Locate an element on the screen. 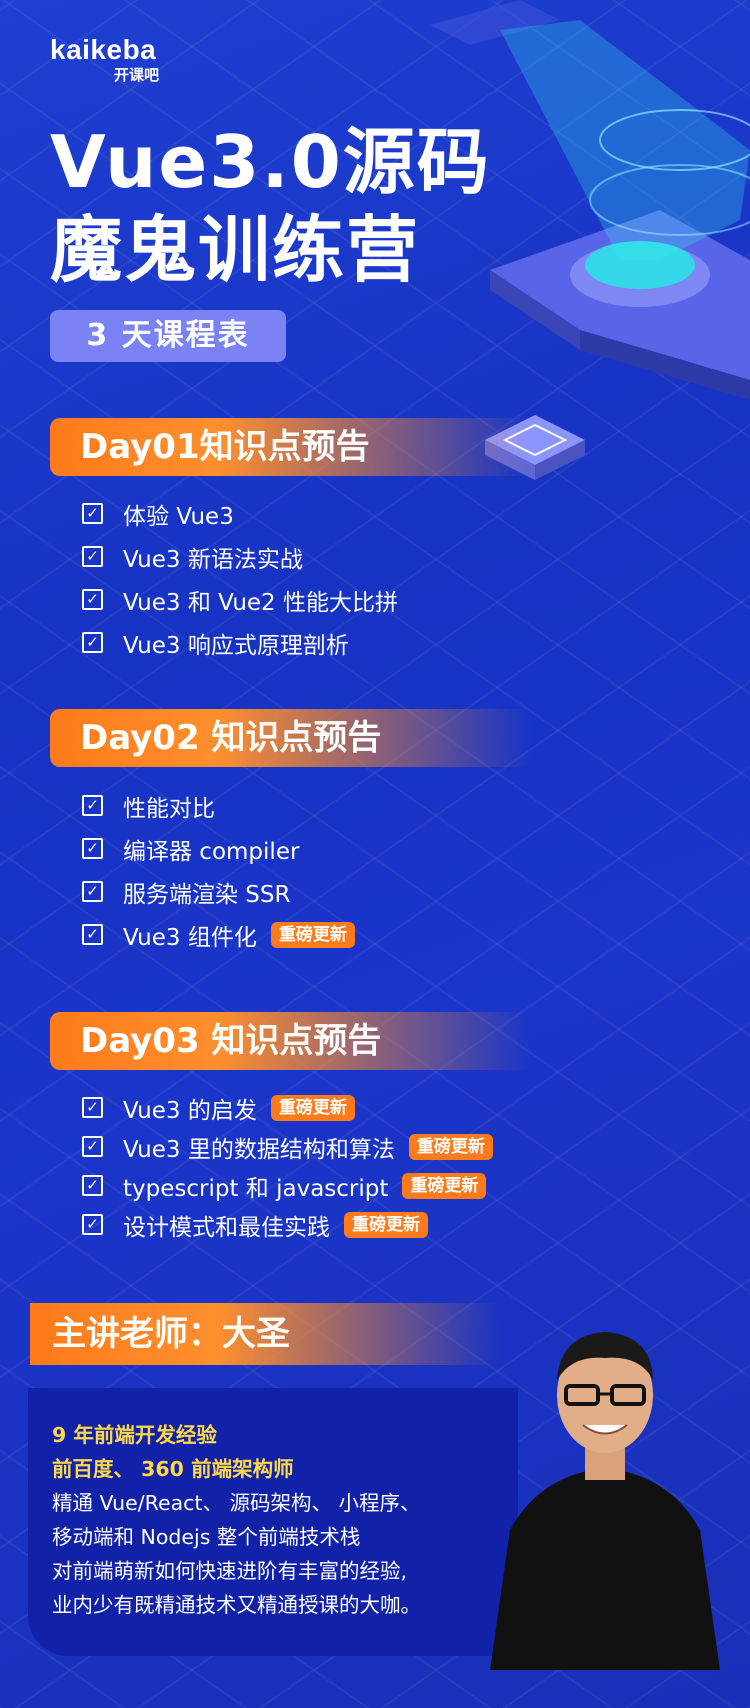 The width and height of the screenshot is (750, 1708). list-item: ✓ 设计模式和最佳实践 重磅更新 is located at coordinates (287, 1224).